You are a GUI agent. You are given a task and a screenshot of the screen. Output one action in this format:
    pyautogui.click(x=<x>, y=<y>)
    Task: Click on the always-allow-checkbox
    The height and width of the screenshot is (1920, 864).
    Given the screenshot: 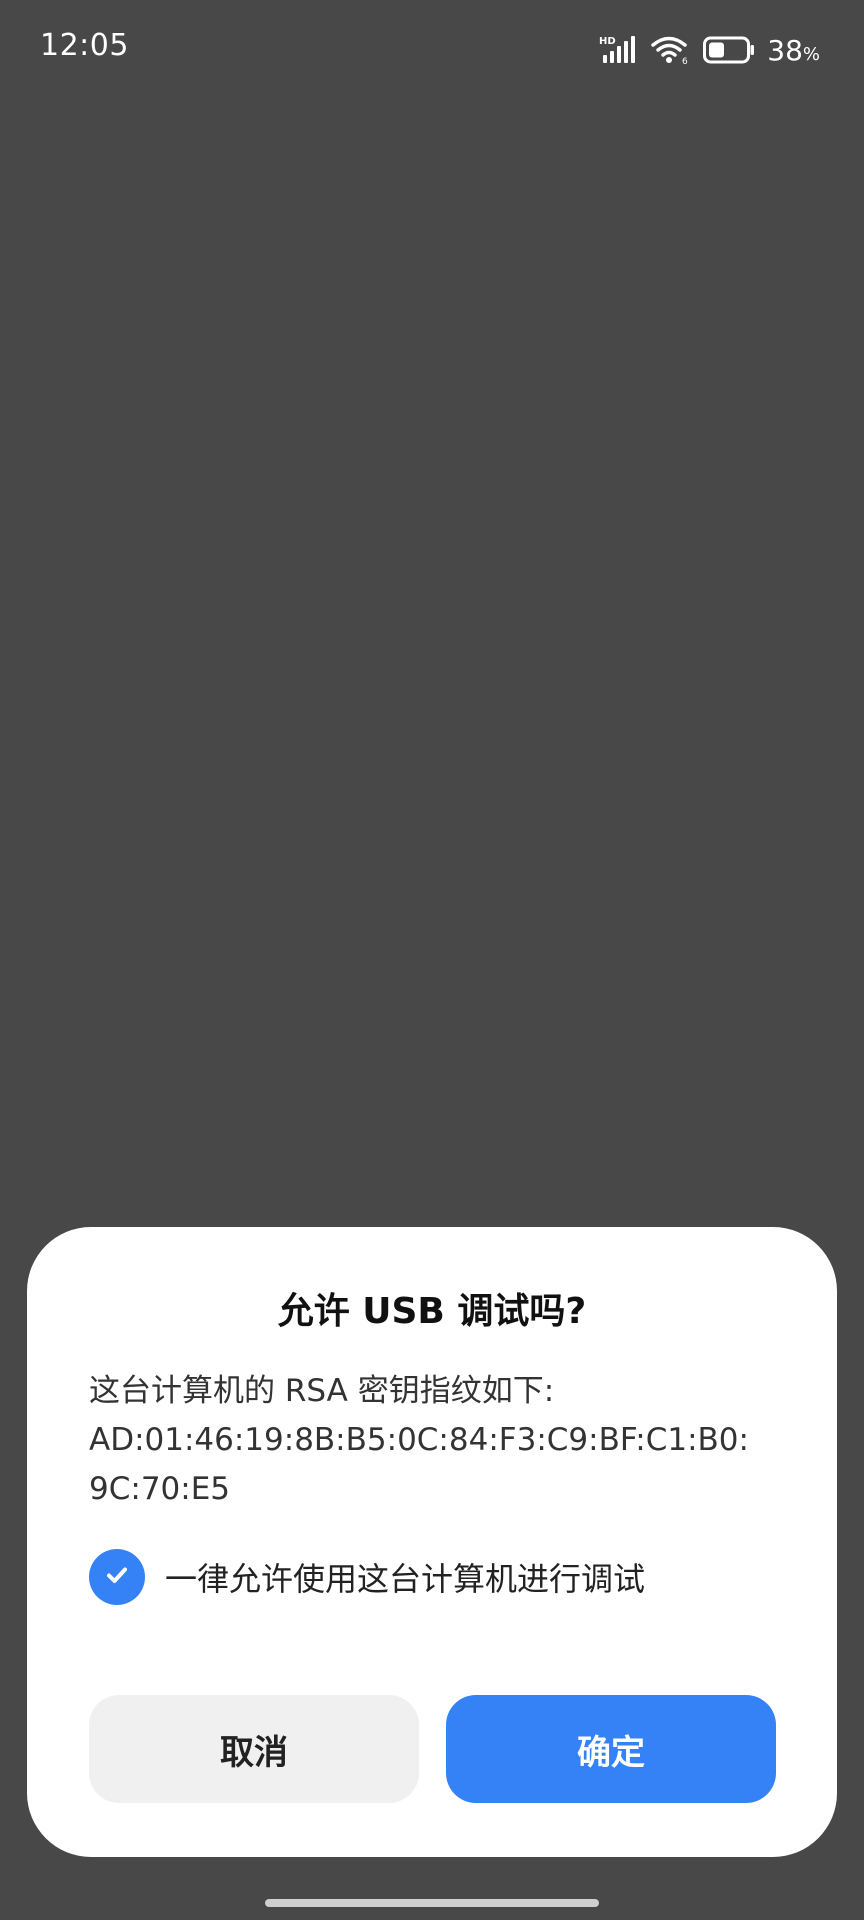 What is the action you would take?
    pyautogui.click(x=117, y=1577)
    